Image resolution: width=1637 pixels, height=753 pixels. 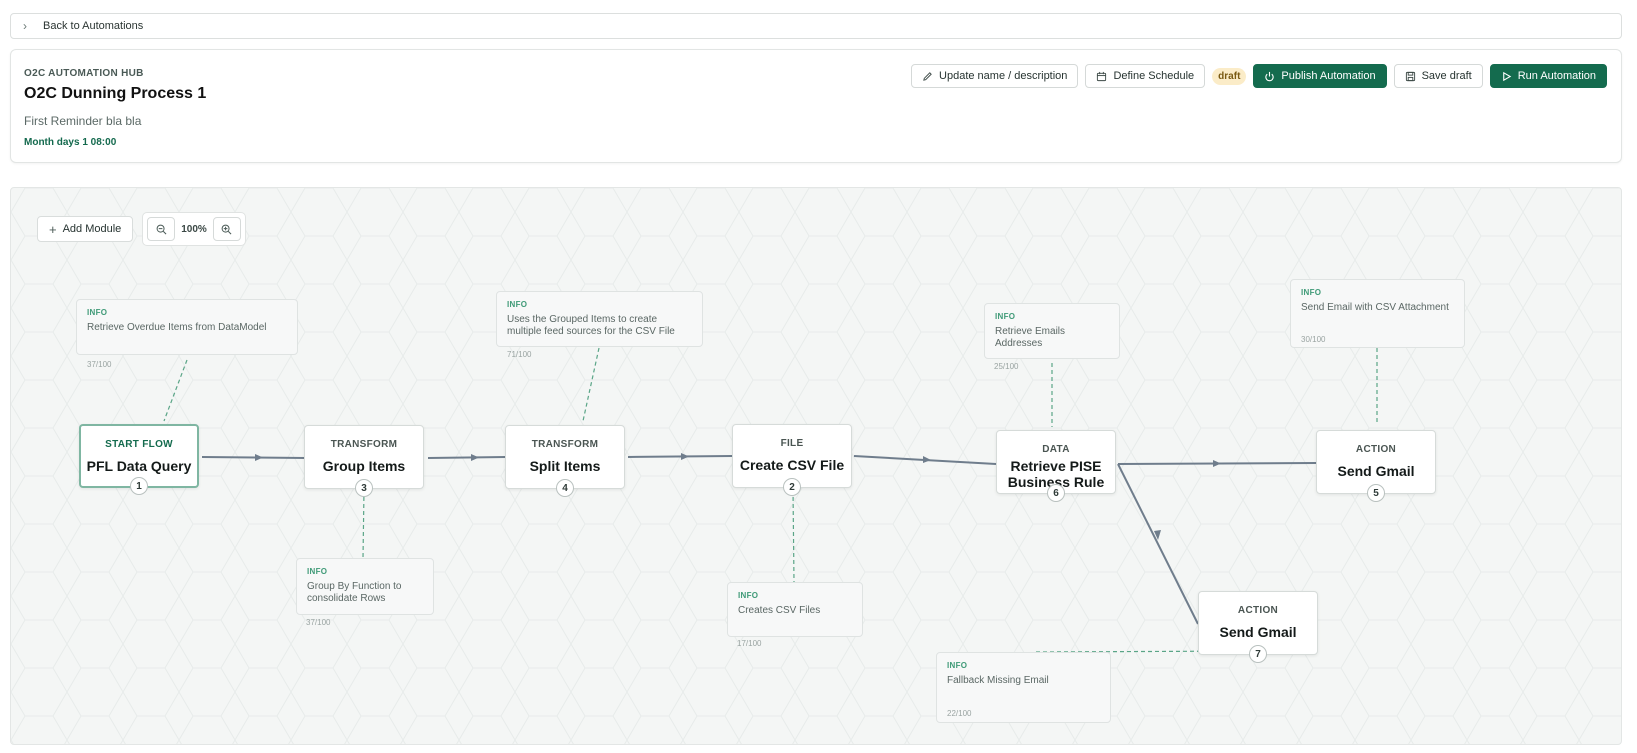 What do you see at coordinates (53, 229) in the screenshot?
I see `plus-icon: +` at bounding box center [53, 229].